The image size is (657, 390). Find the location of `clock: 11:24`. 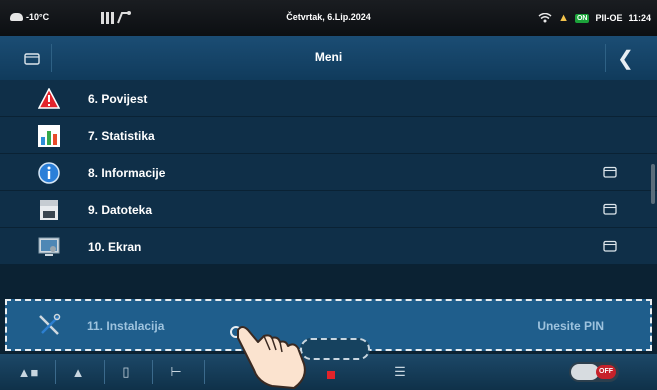

clock: 11:24 is located at coordinates (639, 18).